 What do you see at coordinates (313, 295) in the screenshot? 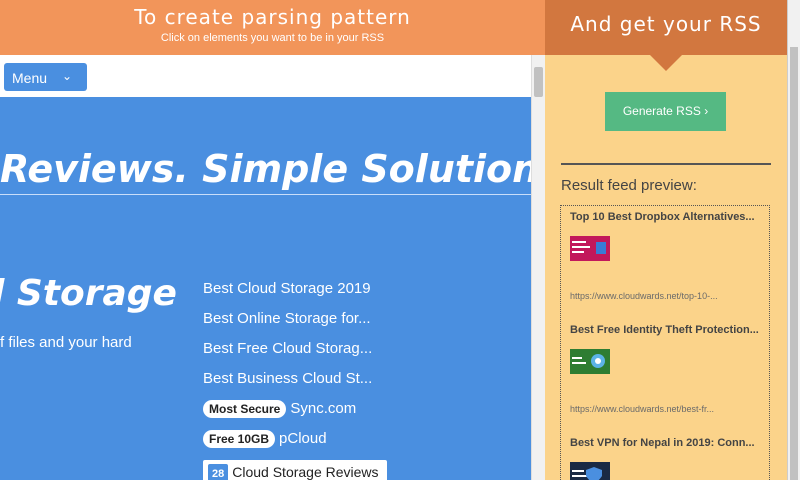
I see `site-link: Best Cloud Storage 2019` at bounding box center [313, 295].